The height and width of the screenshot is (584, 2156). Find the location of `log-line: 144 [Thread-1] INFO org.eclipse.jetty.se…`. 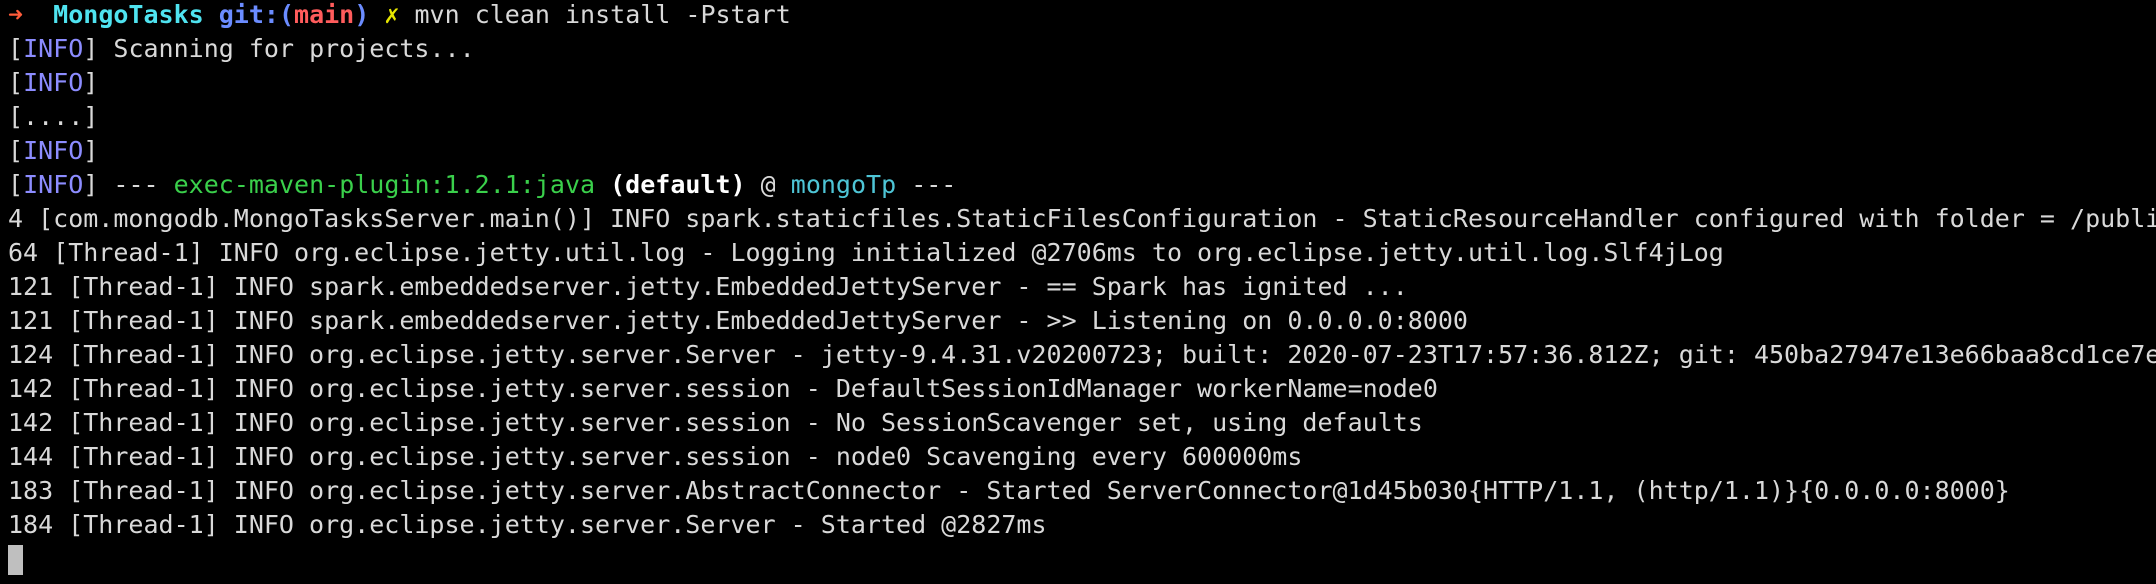

log-line: 144 [Thread-1] INFO org.eclipse.jetty.se… is located at coordinates (655, 456).